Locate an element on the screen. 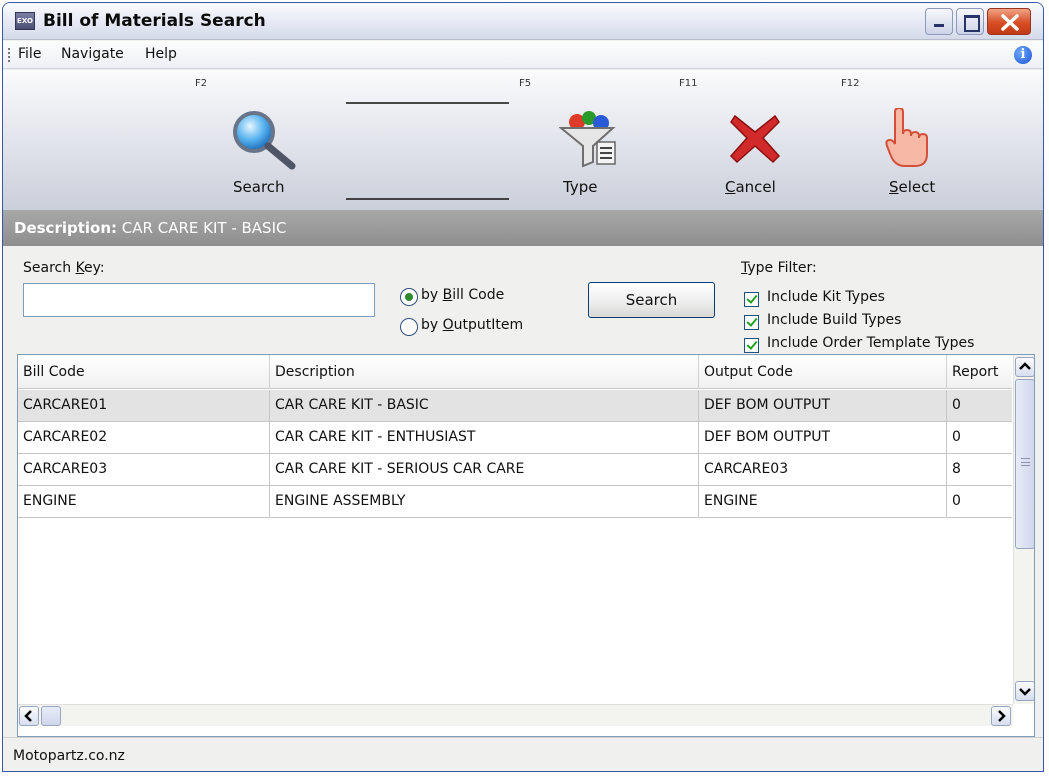 The width and height of the screenshot is (1049, 776). scroll-grip-icon is located at coordinates (1025, 462).